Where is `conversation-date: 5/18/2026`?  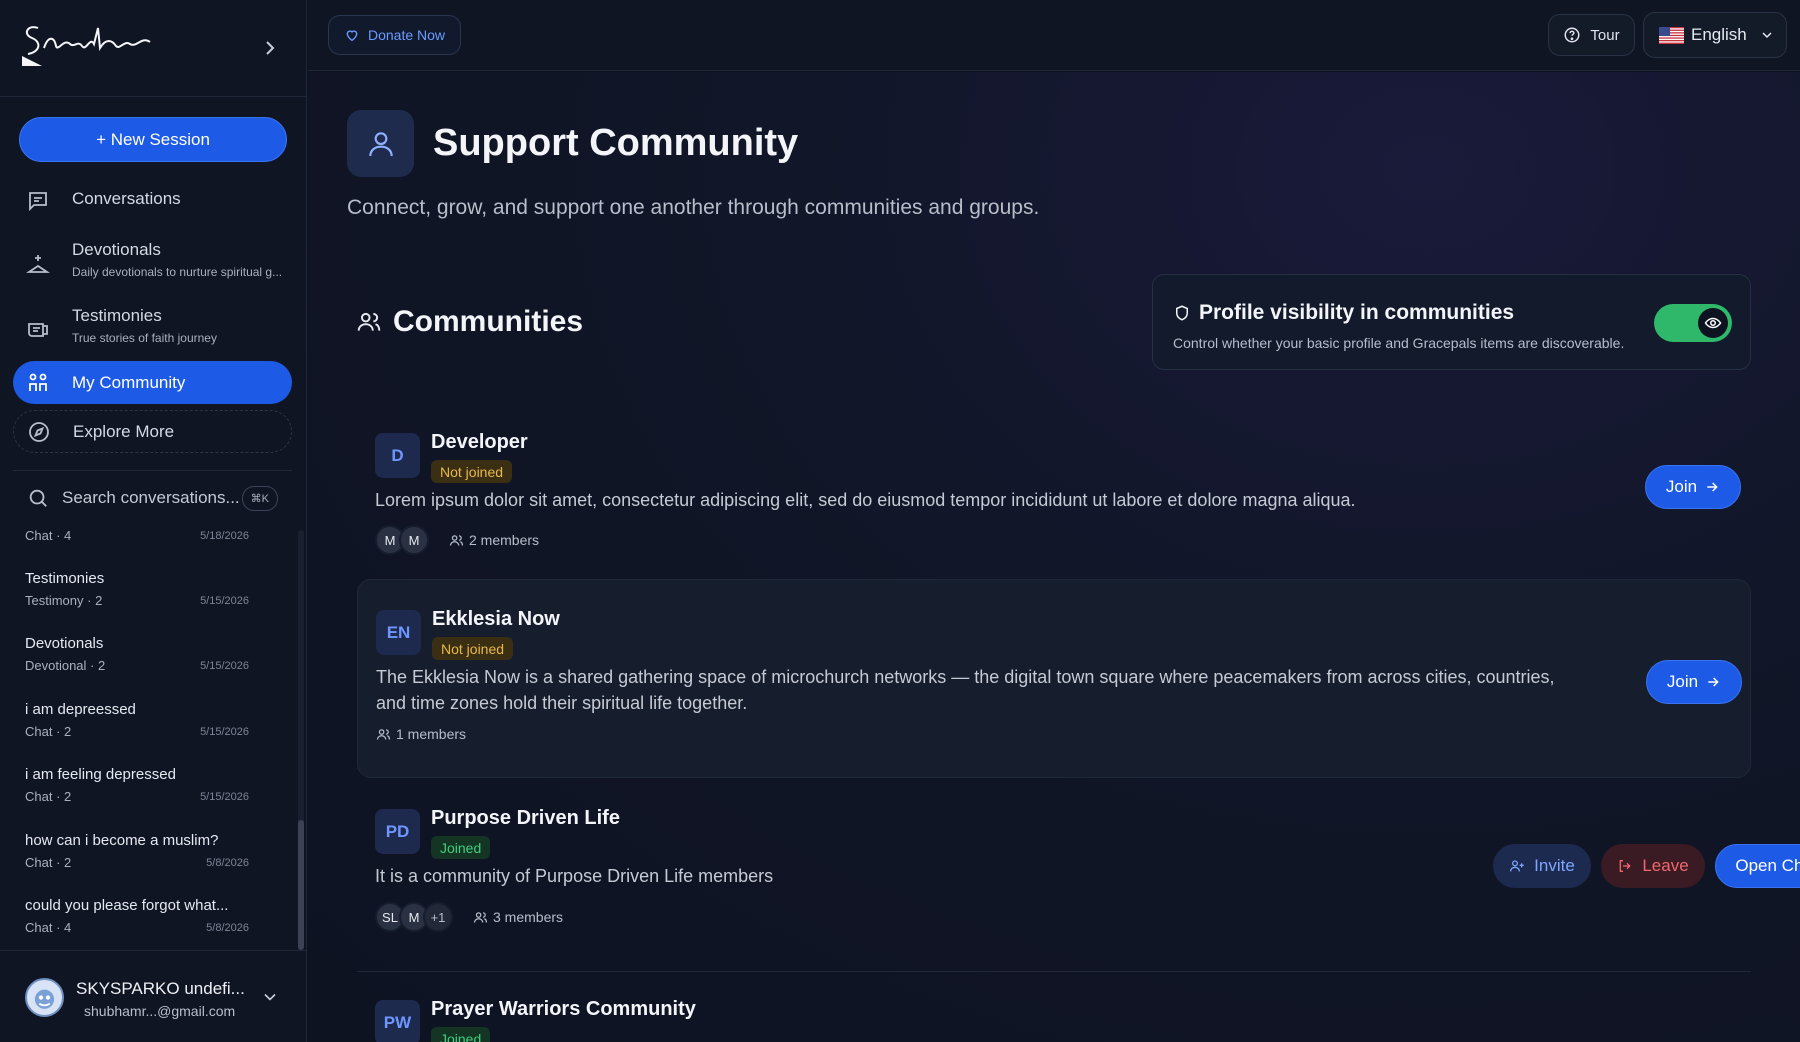 conversation-date: 5/18/2026 is located at coordinates (224, 536).